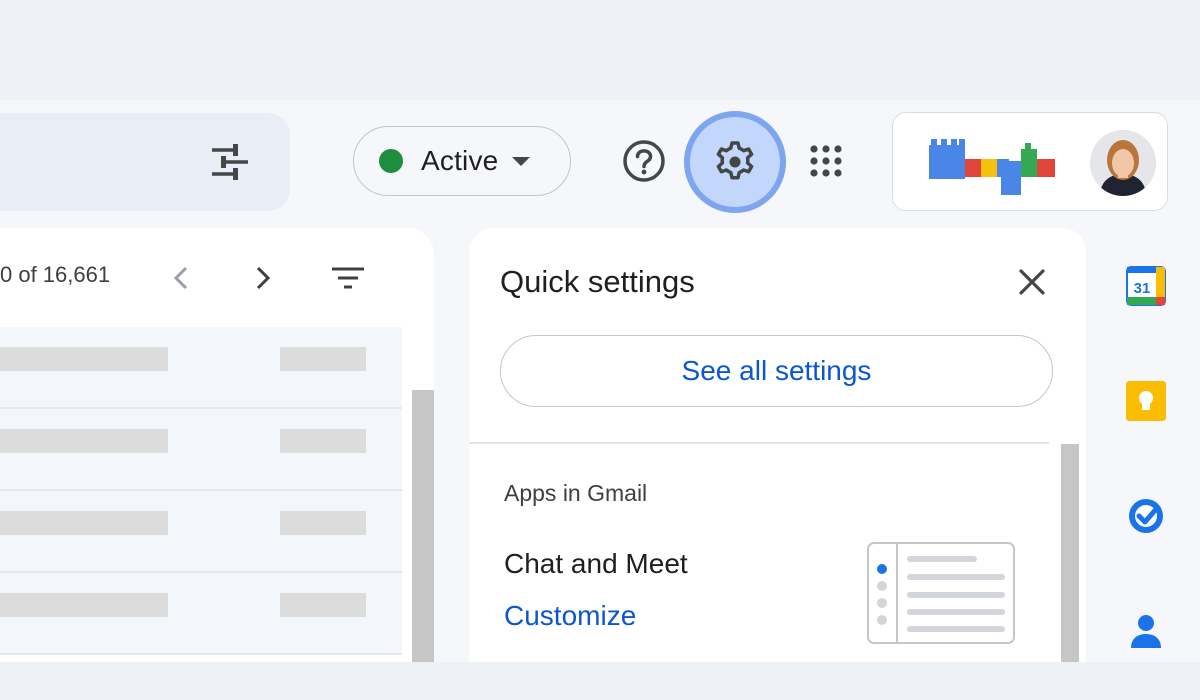 The height and width of the screenshot is (700, 1200). Describe the element at coordinates (600, 681) in the screenshot. I see `bottom-band` at that location.